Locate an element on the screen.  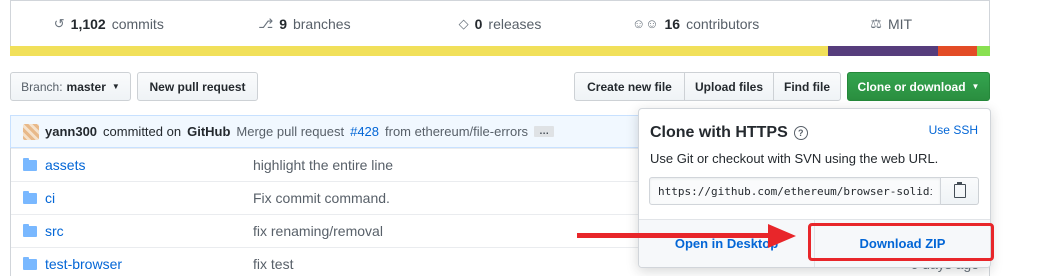
file-name-link: test-browser is located at coordinates (149, 264).